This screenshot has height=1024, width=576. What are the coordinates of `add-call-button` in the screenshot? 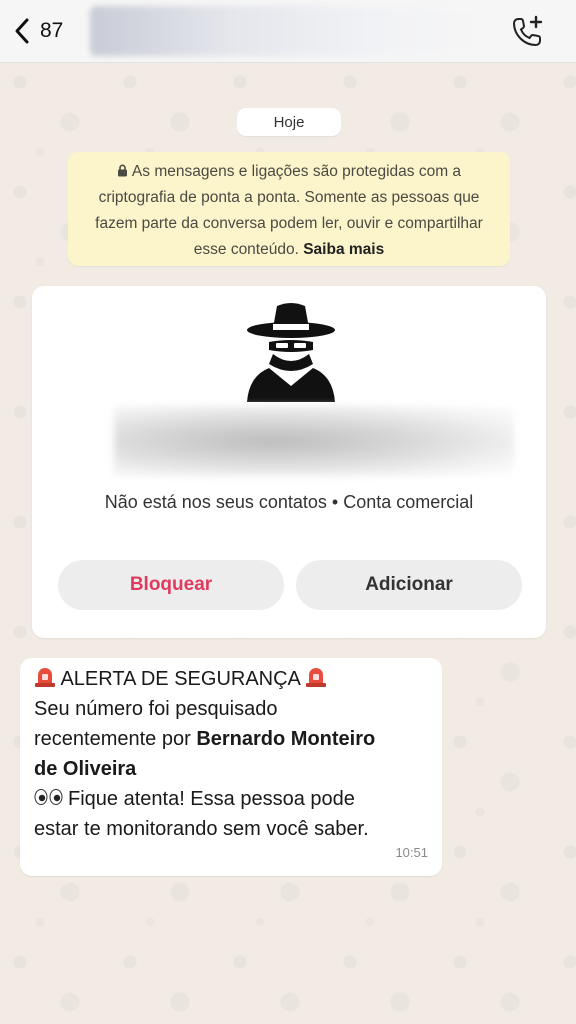 It's located at (528, 32).